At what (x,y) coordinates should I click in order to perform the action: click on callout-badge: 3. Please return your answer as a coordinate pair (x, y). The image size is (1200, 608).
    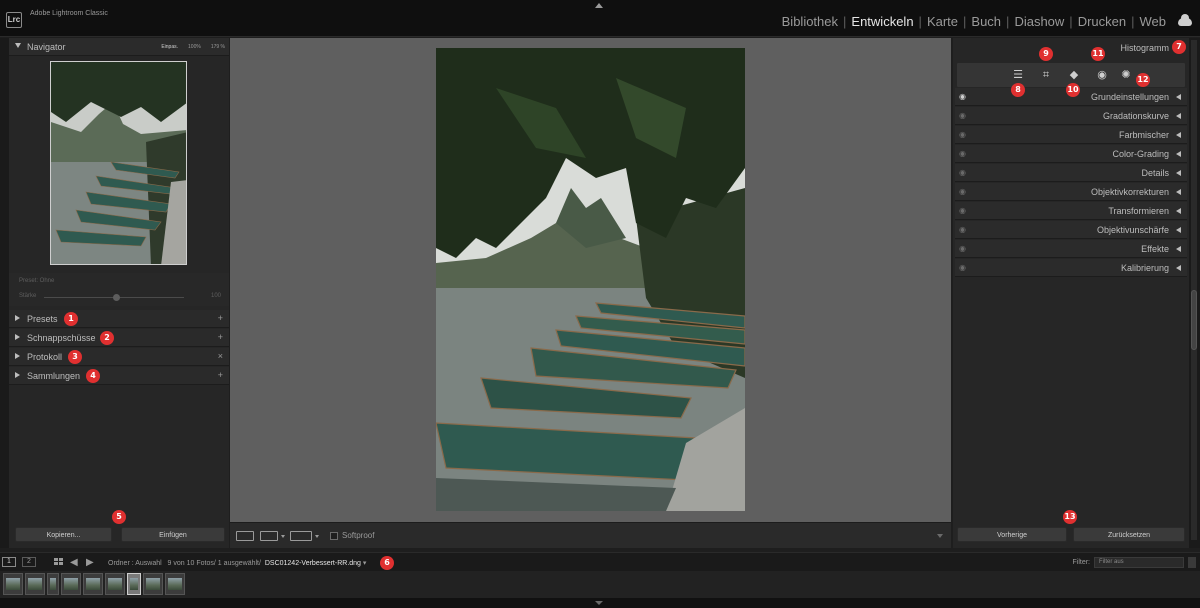
    Looking at the image, I should click on (75, 357).